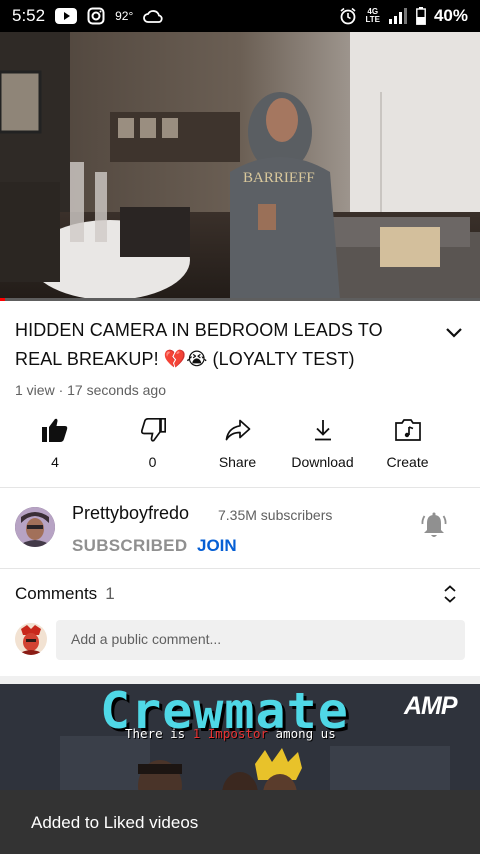 Image resolution: width=480 pixels, height=854 pixels. Describe the element at coordinates (35, 527) in the screenshot. I see `channel-avatar` at that location.